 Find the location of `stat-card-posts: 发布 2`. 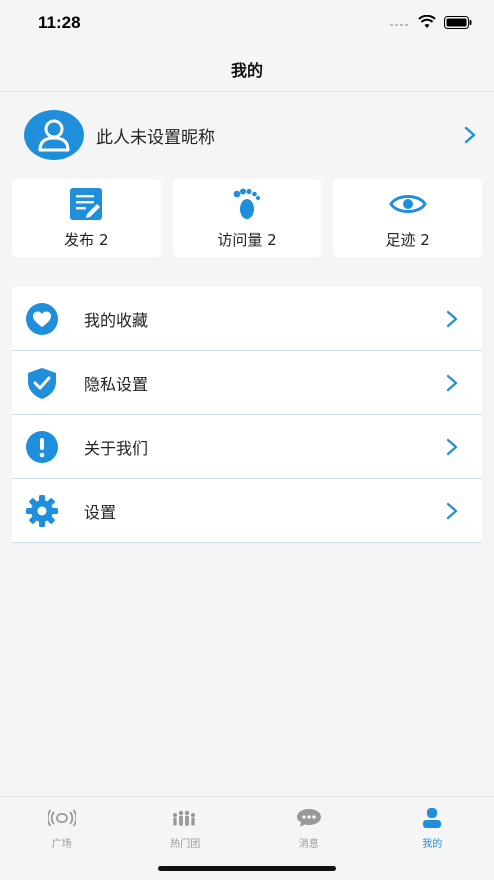

stat-card-posts: 发布 2 is located at coordinates (86, 218).